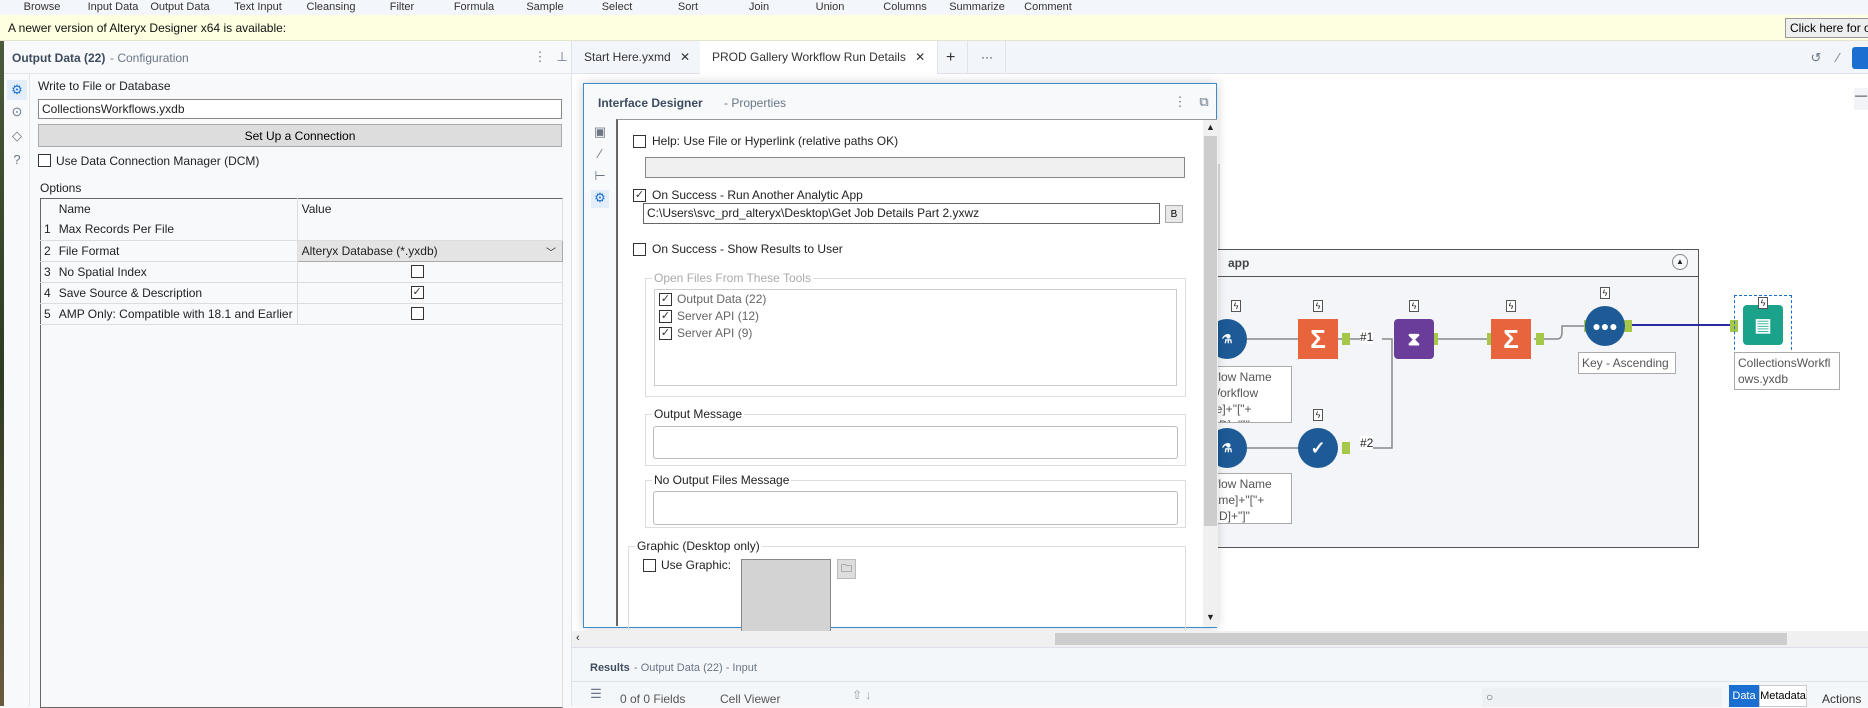  What do you see at coordinates (639, 249) in the screenshot?
I see `show-results-checkbox` at bounding box center [639, 249].